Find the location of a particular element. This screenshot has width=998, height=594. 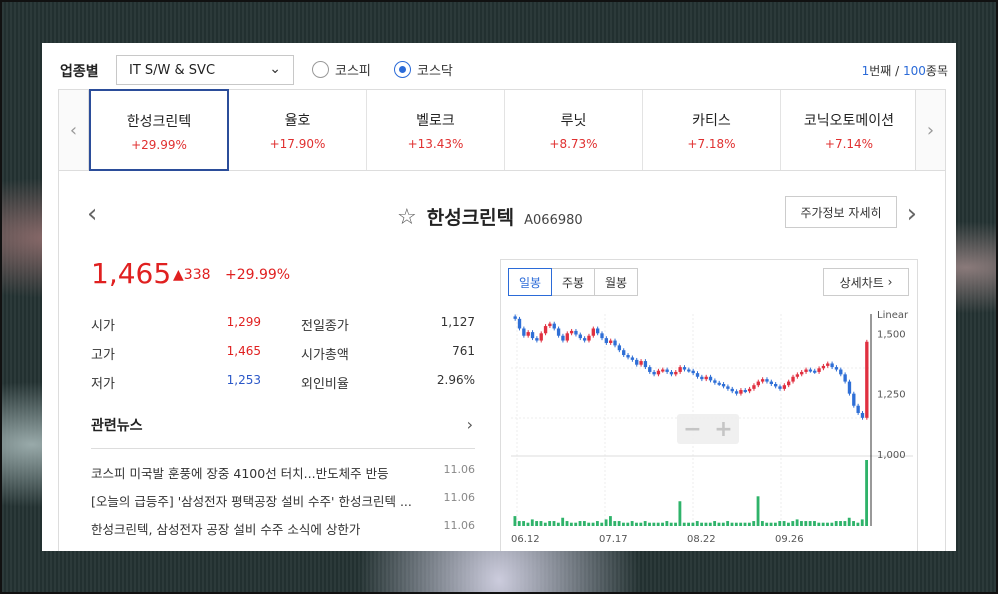

news-item: 코스피 미국발 훈풍에 장중 4100선 터치...반도체주 반등 11.06 is located at coordinates (283, 477).